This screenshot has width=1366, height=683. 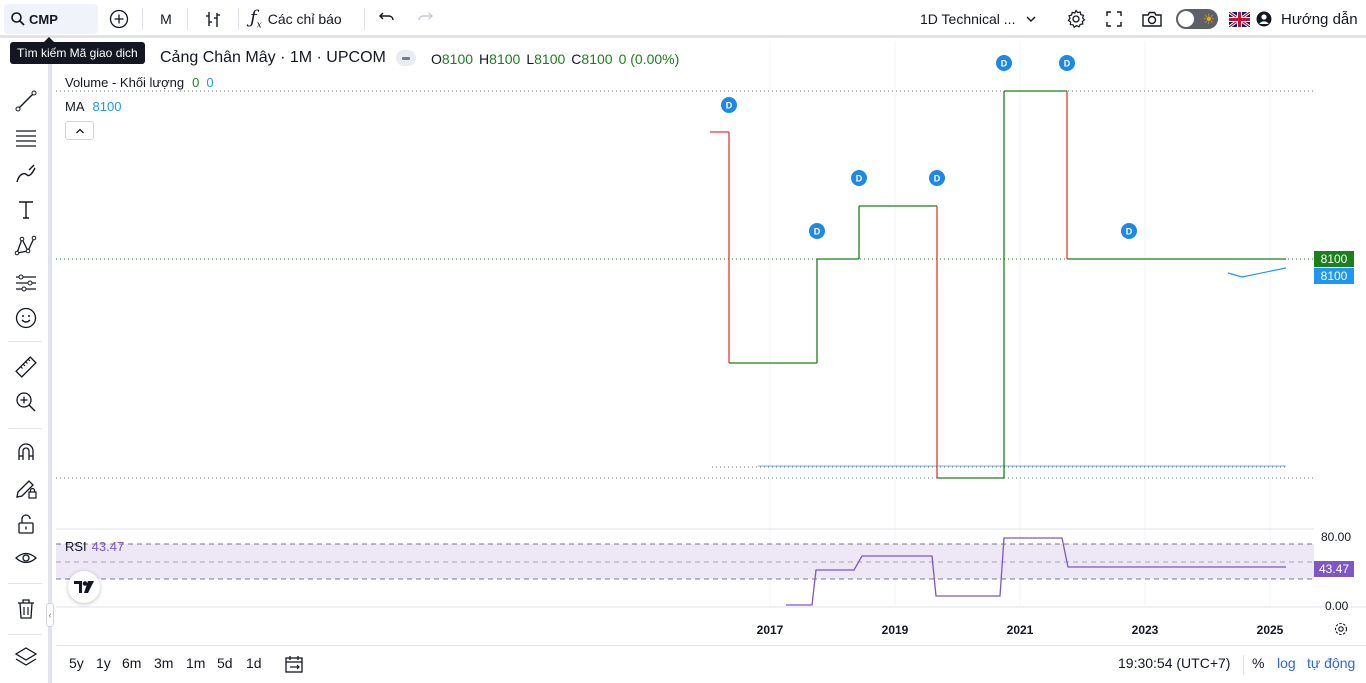 I want to click on delete-tool, so click(x=26, y=609).